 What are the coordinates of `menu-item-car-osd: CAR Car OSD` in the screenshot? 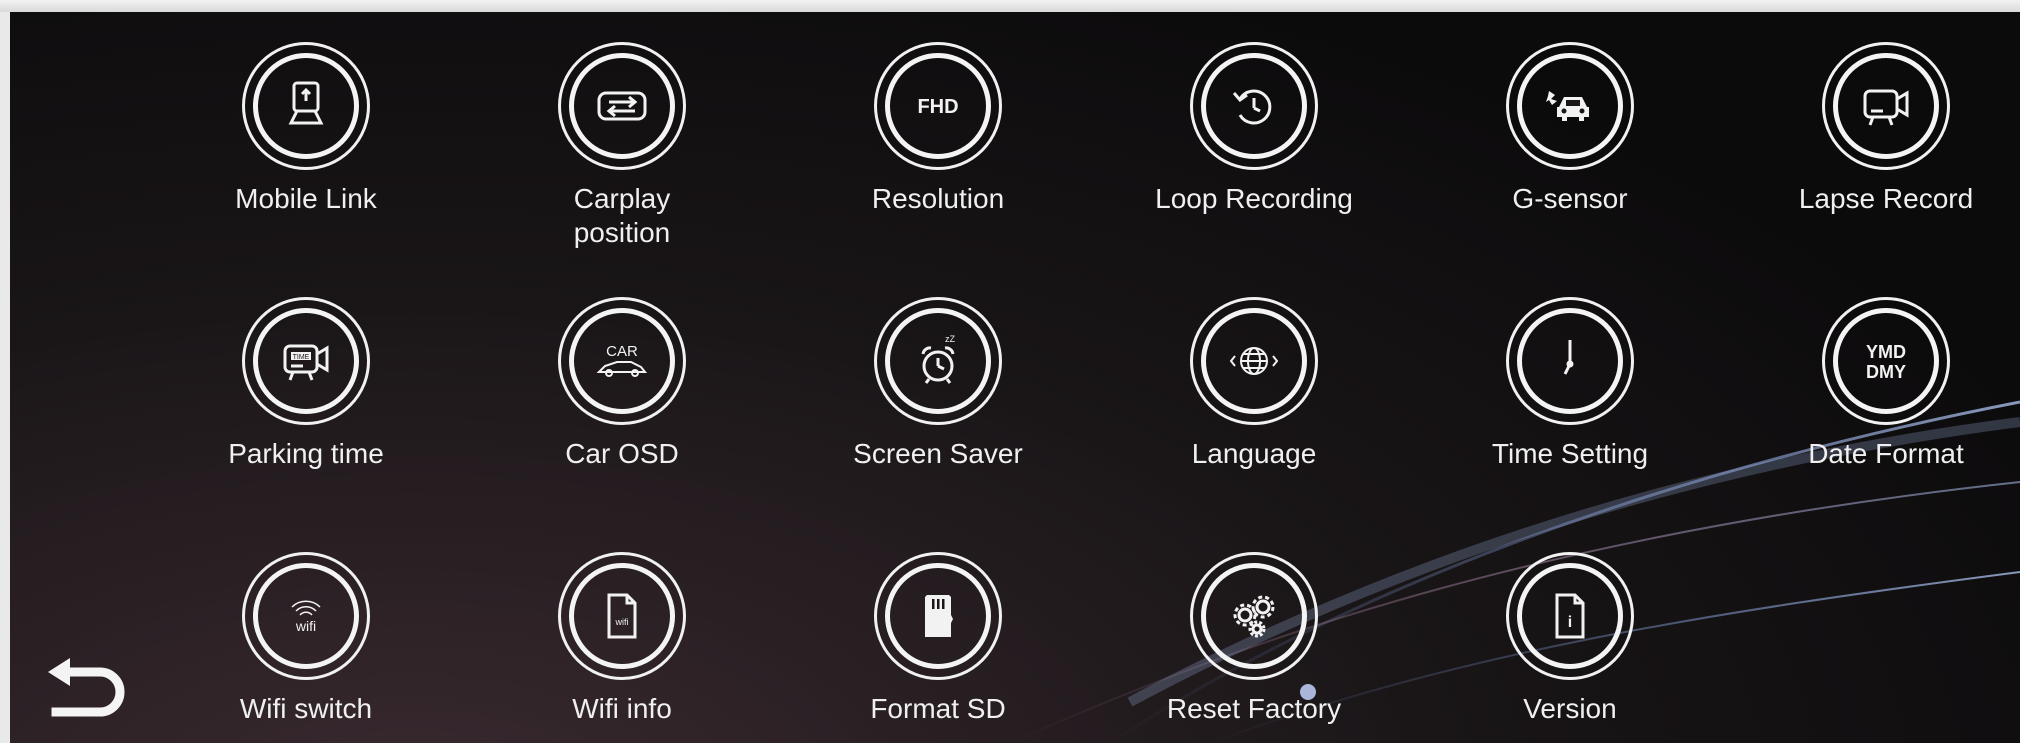 It's located at (622, 407).